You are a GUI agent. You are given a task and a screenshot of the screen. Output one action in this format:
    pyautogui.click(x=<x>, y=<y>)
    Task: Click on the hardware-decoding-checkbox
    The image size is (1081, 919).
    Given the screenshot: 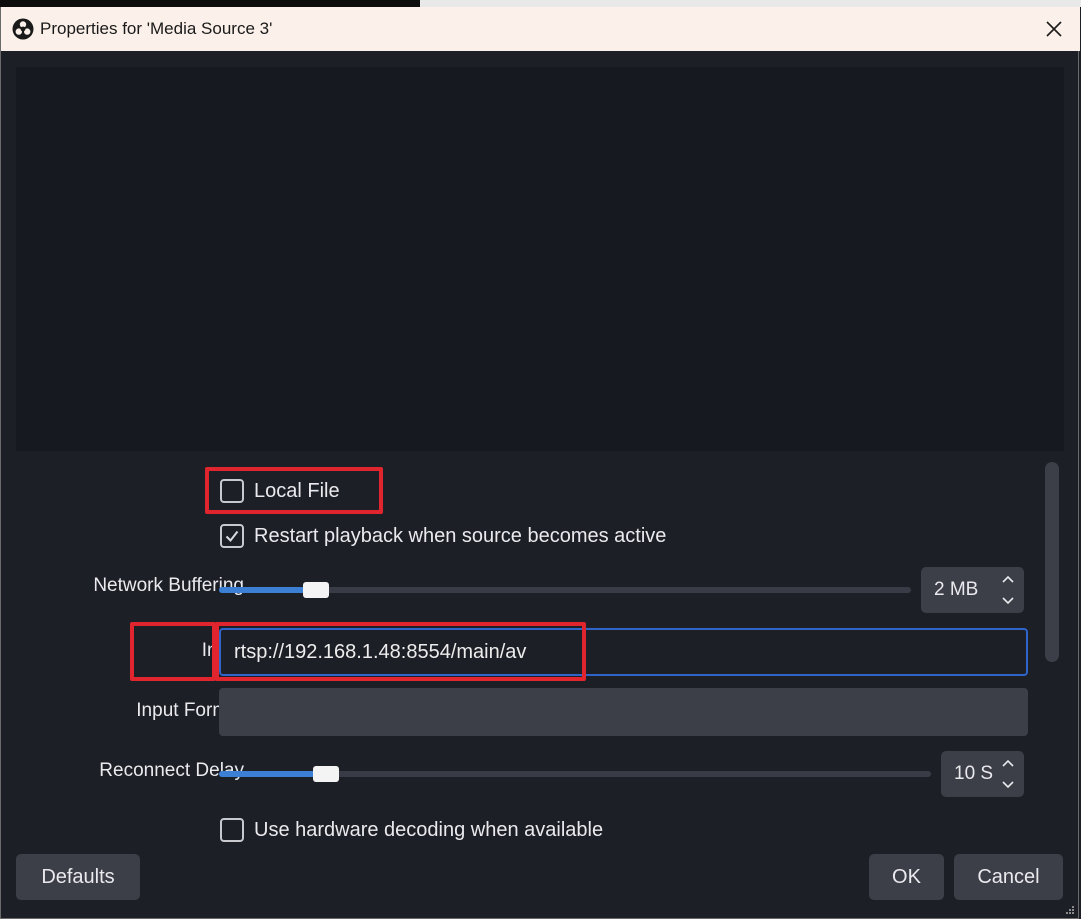 What is the action you would take?
    pyautogui.click(x=232, y=830)
    